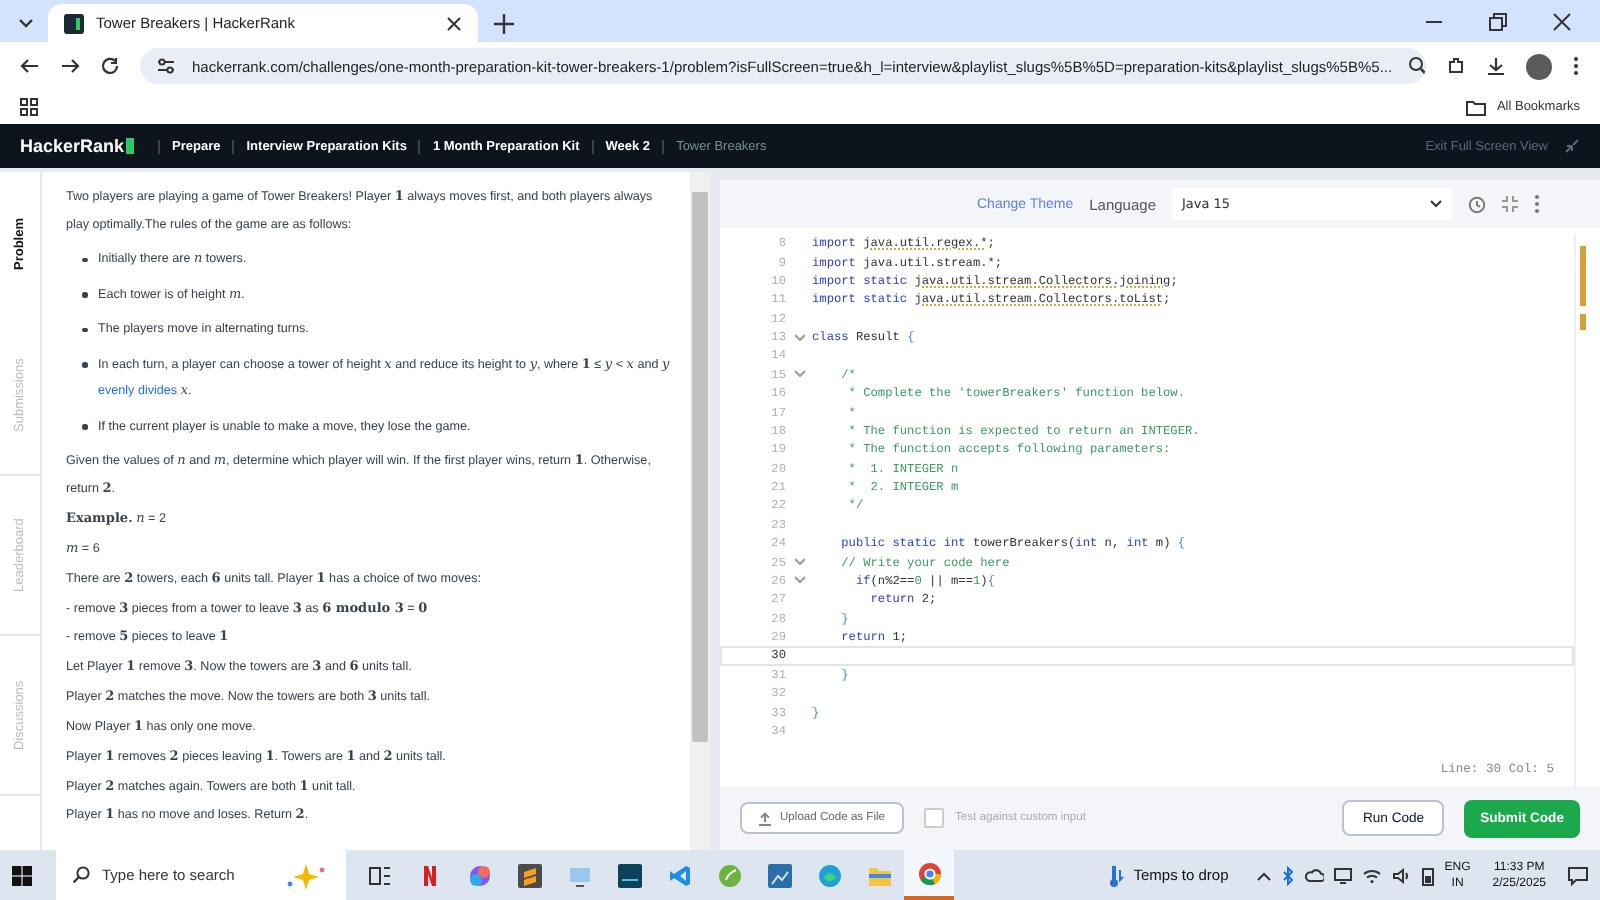 This screenshot has width=1600, height=900. Describe the element at coordinates (130, 146) in the screenshot. I see `logo-block-icon` at that location.